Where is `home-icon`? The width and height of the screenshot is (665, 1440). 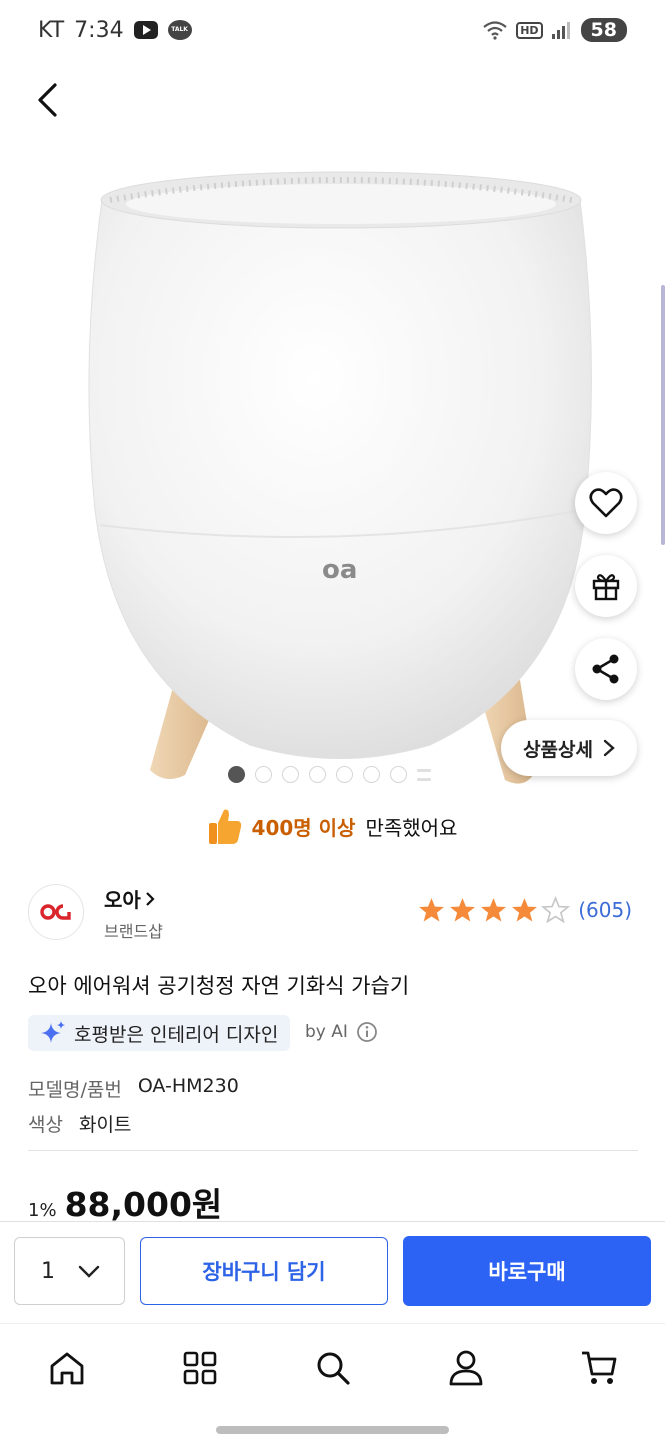
home-icon is located at coordinates (67, 1368).